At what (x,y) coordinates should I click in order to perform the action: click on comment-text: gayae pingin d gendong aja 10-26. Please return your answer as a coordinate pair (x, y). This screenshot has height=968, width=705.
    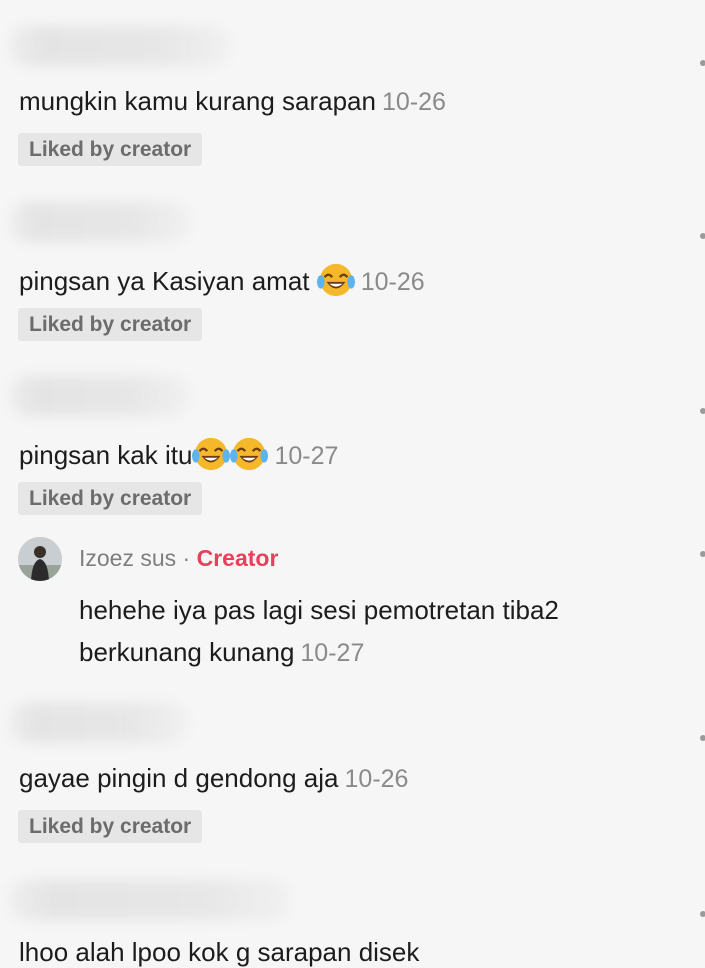
    Looking at the image, I should click on (213, 778).